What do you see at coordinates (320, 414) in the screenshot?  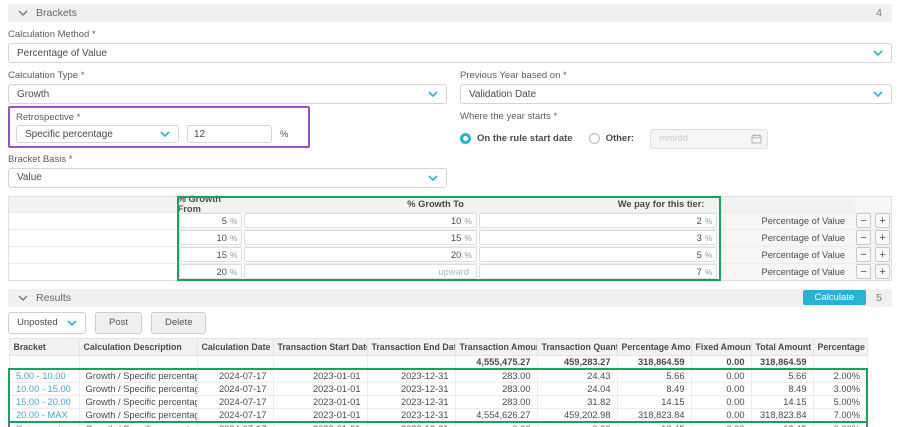 I see `results-cell: 2023-01-01` at bounding box center [320, 414].